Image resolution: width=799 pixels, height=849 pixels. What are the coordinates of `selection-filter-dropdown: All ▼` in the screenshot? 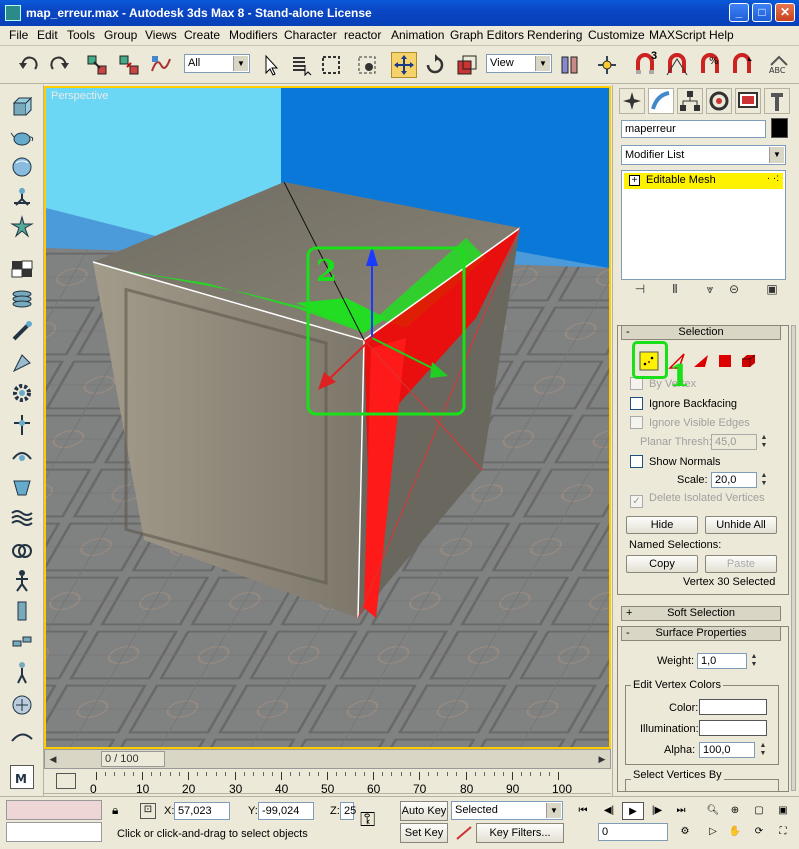 It's located at (217, 63).